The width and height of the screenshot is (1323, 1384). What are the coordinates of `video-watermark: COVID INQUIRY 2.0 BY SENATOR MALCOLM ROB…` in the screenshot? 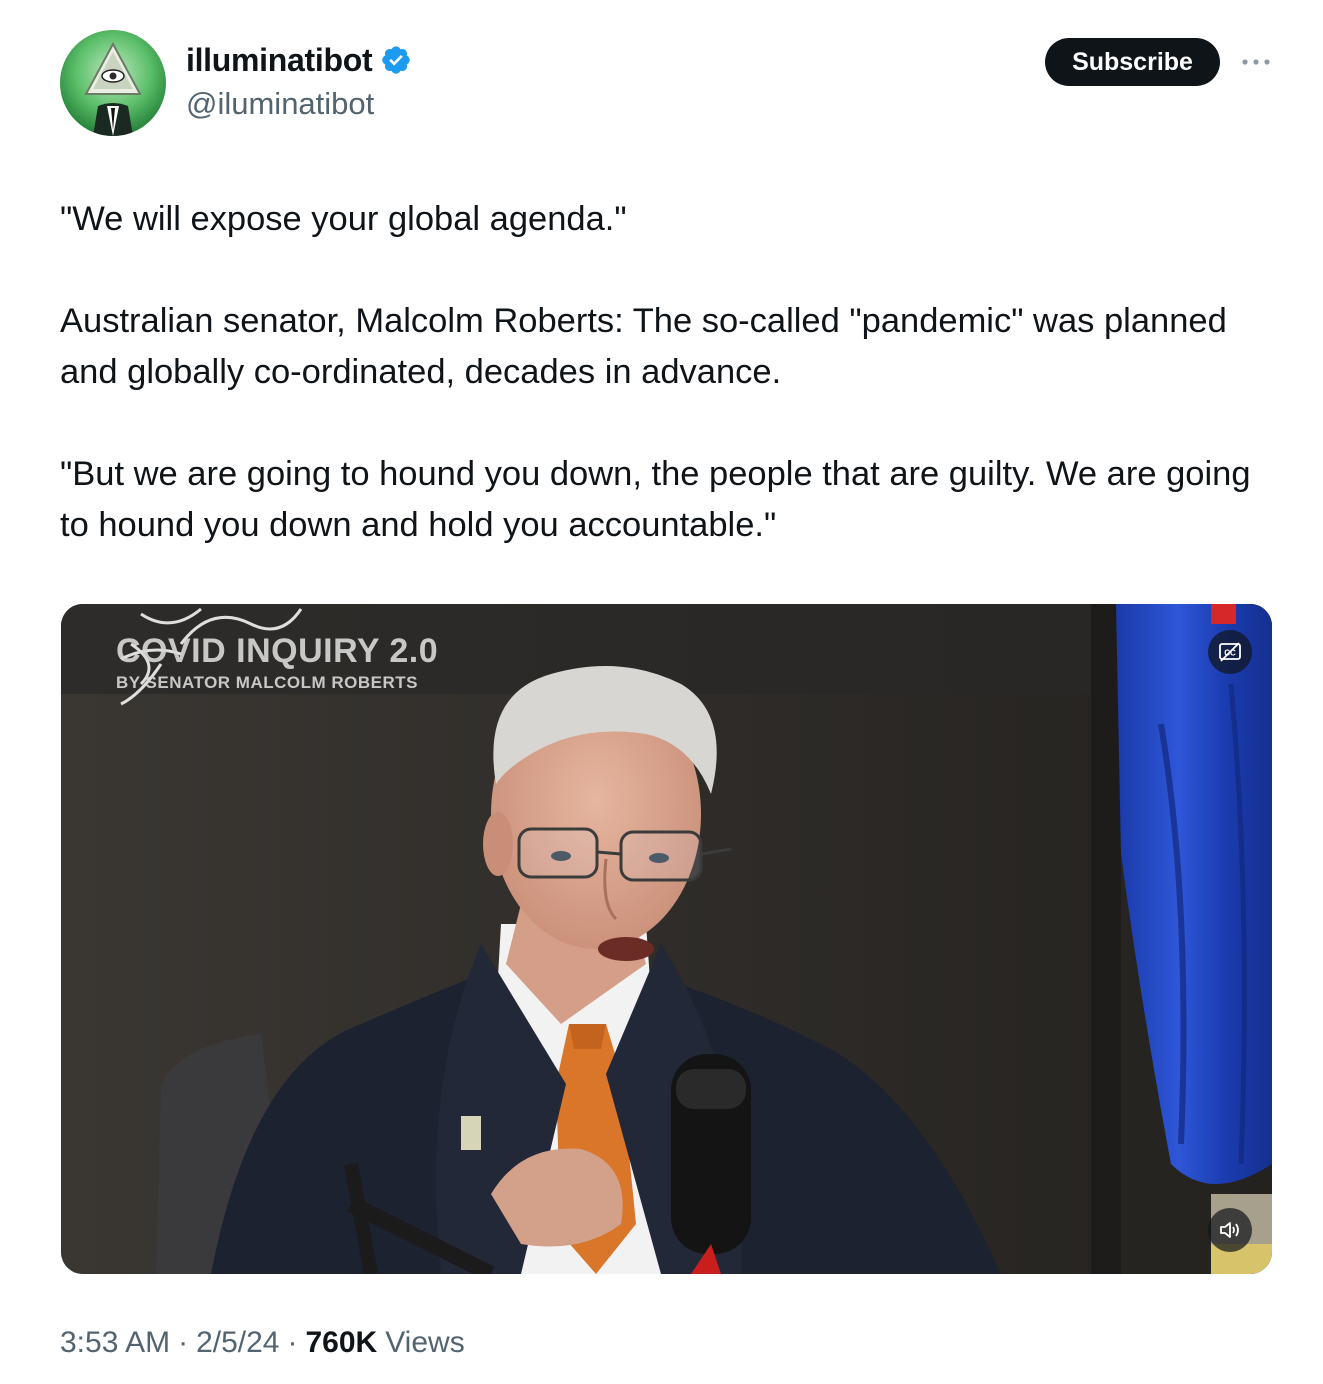 It's located at (277, 662).